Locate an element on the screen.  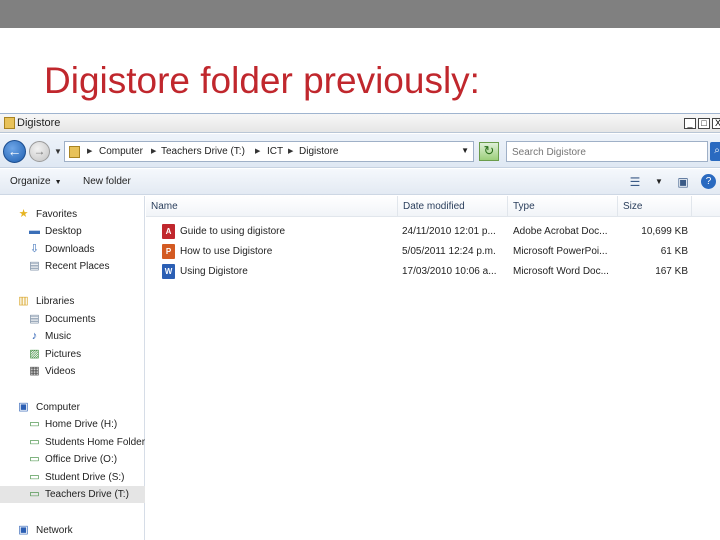
computer-icon: ▣ is located at coordinates (23, 407).